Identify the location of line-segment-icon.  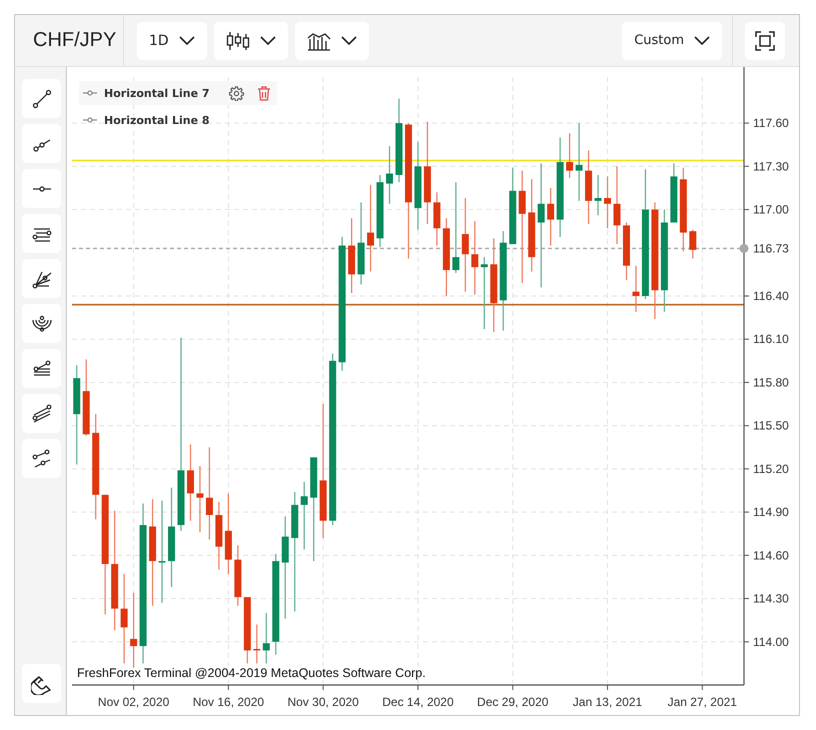
(41, 99).